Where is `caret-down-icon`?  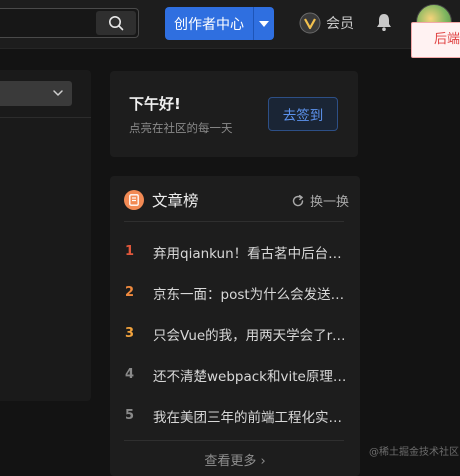 caret-down-icon is located at coordinates (264, 23).